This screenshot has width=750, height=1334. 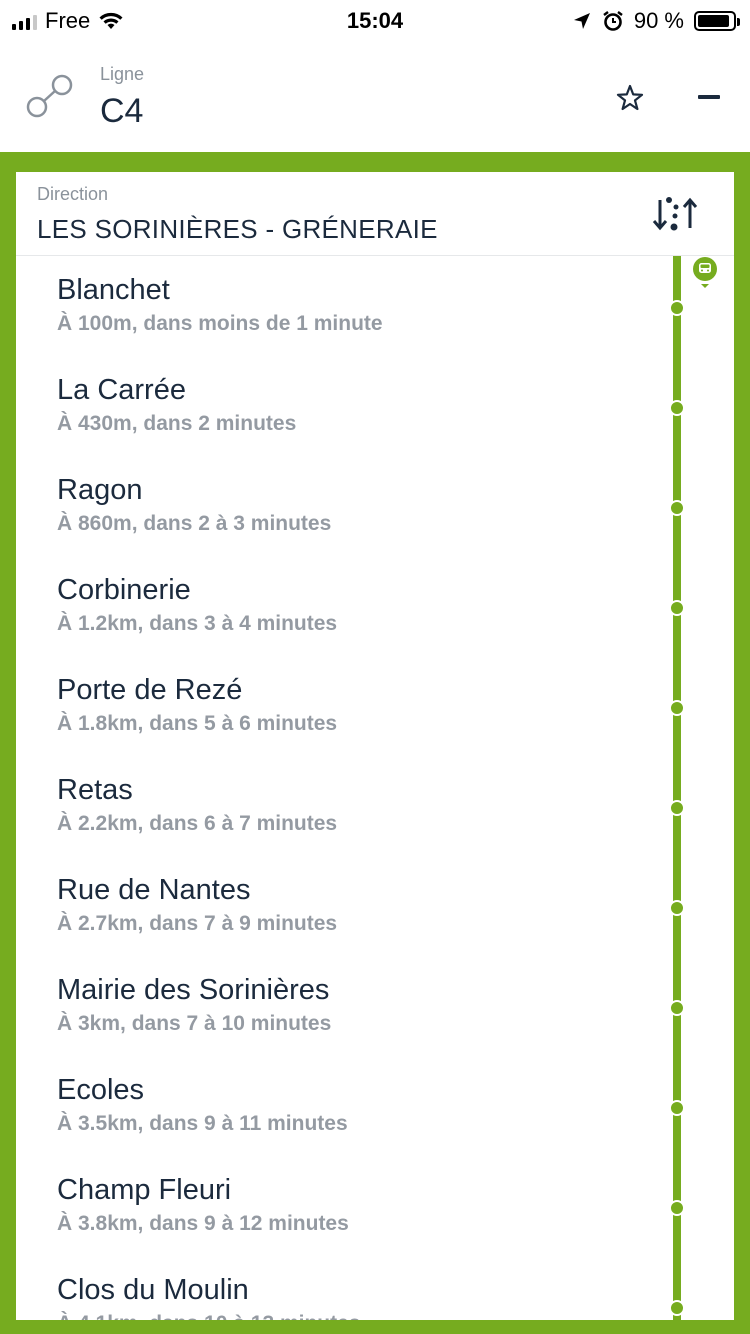 I want to click on stop-name: Blanchet, so click(x=113, y=290).